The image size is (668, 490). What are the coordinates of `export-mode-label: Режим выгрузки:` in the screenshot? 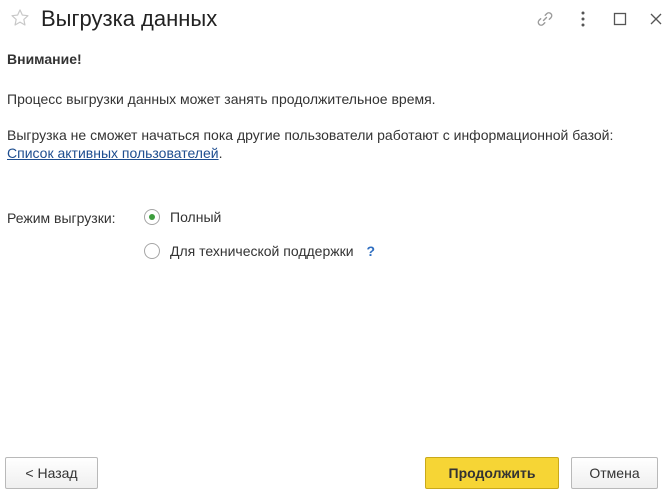 It's located at (61, 218).